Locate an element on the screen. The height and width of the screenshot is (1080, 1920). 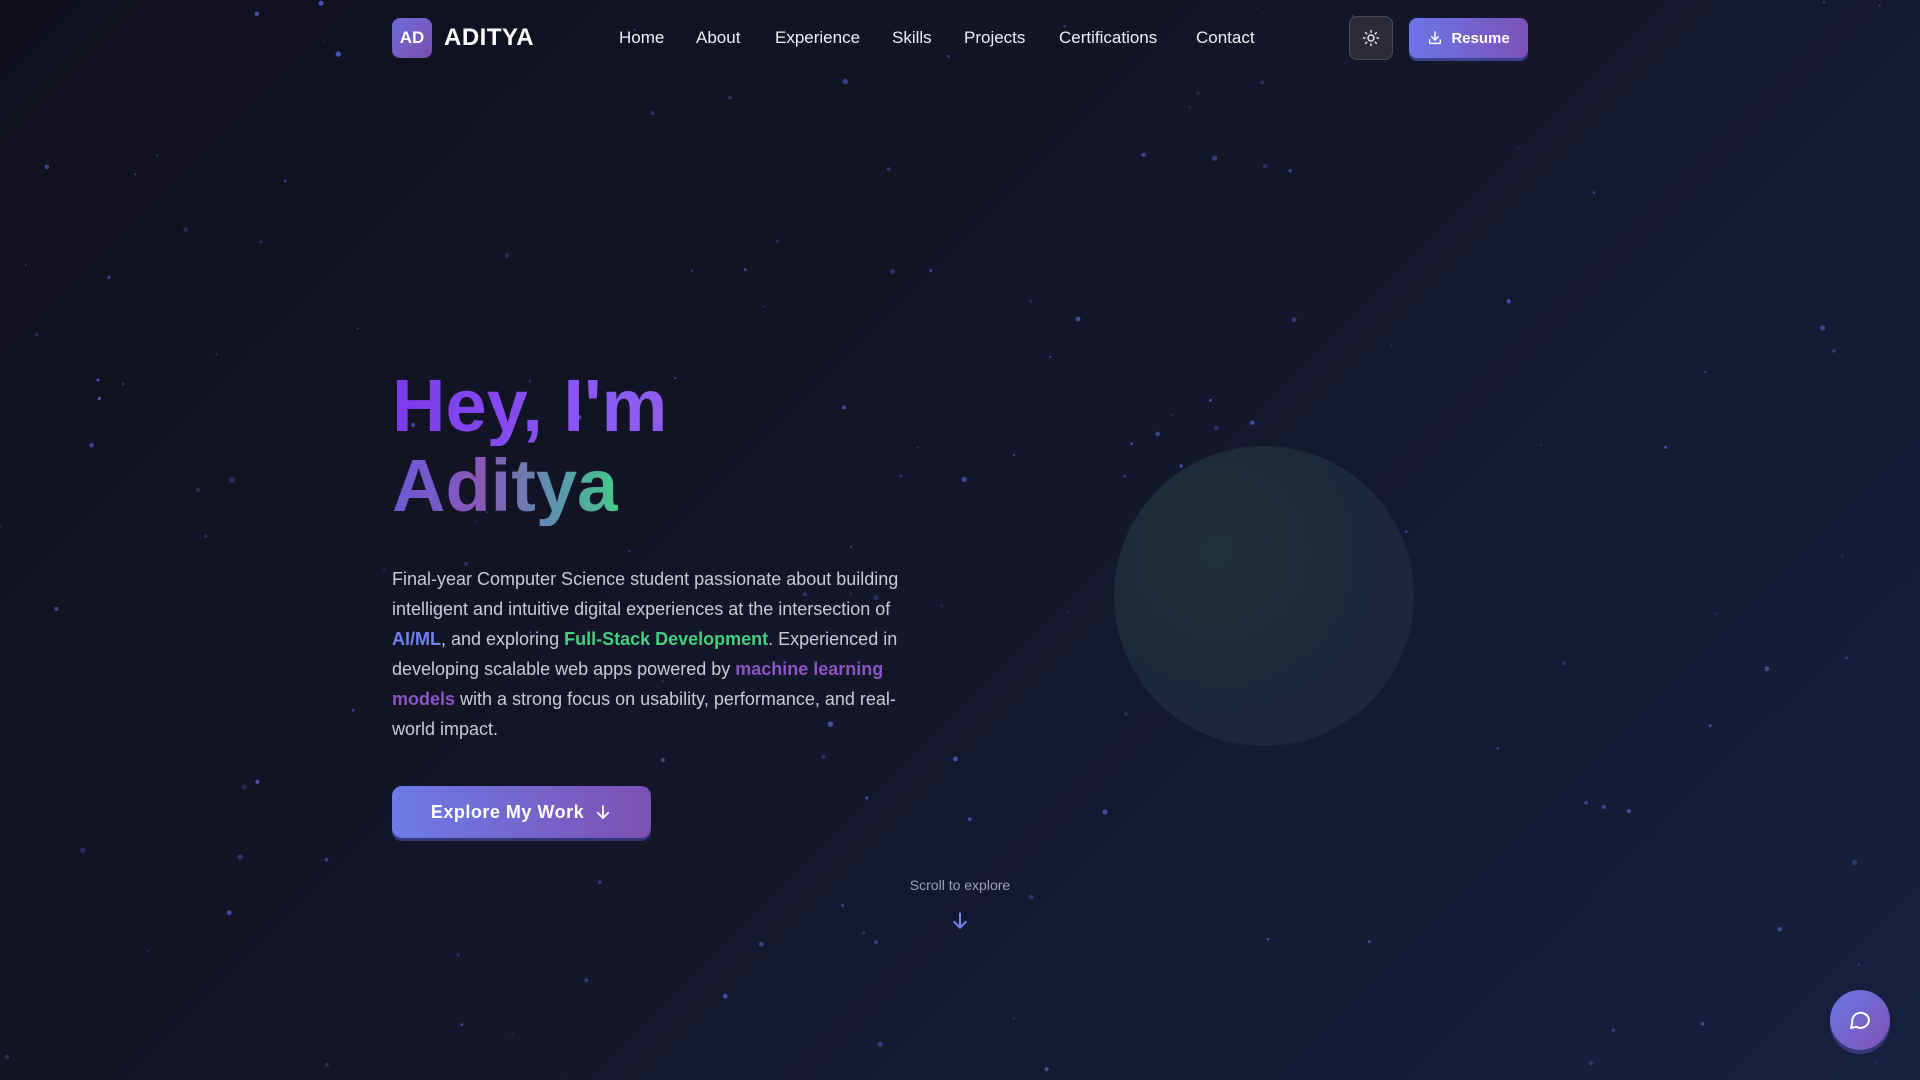
logo-name: ADITYA is located at coordinates (489, 38).